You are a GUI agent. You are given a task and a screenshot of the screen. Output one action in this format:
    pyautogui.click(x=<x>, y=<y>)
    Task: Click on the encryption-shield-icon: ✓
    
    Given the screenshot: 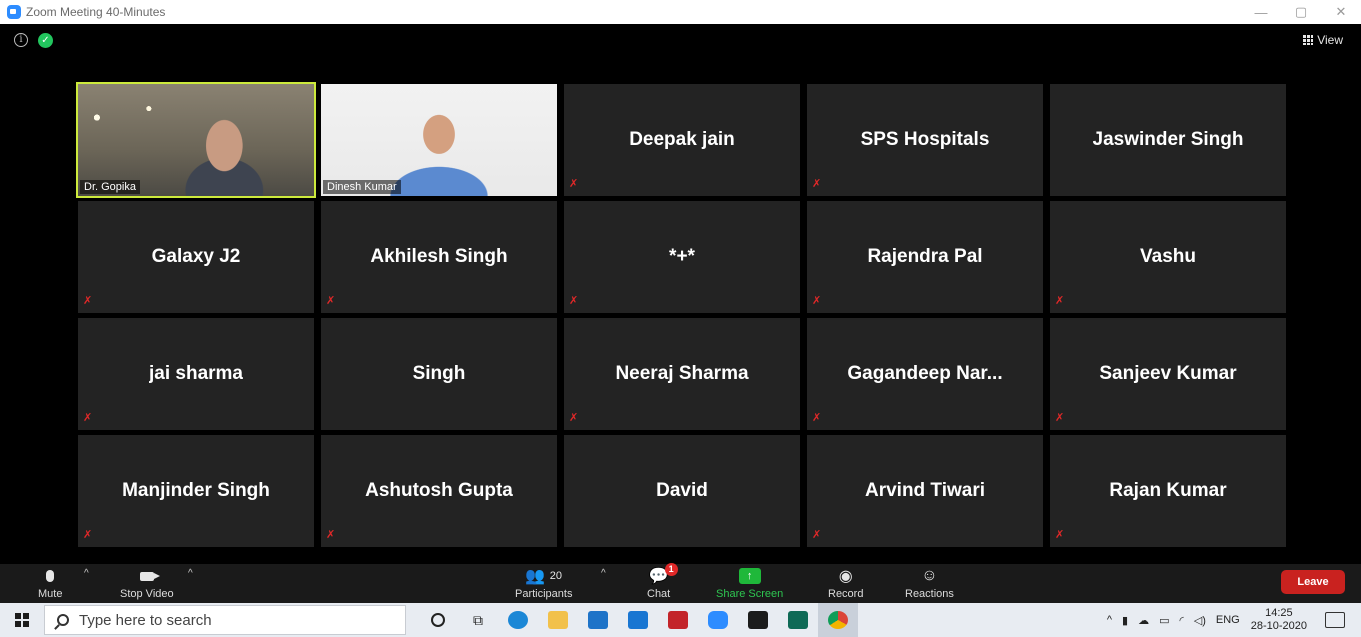 What is the action you would take?
    pyautogui.click(x=45, y=40)
    